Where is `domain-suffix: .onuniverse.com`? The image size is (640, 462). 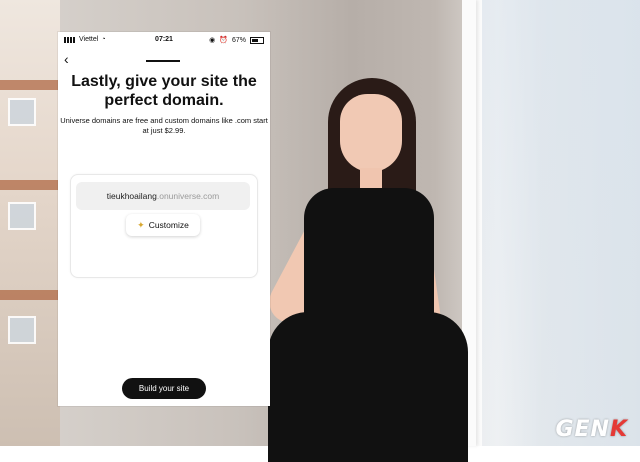 domain-suffix: .onuniverse.com is located at coordinates (188, 196).